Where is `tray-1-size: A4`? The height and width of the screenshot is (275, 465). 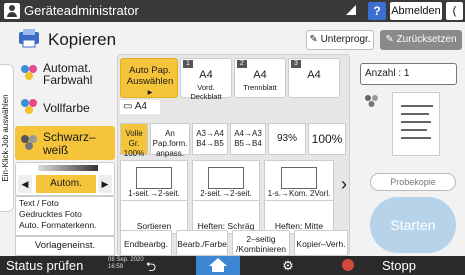
tray-1-size: A4 is located at coordinates (206, 75).